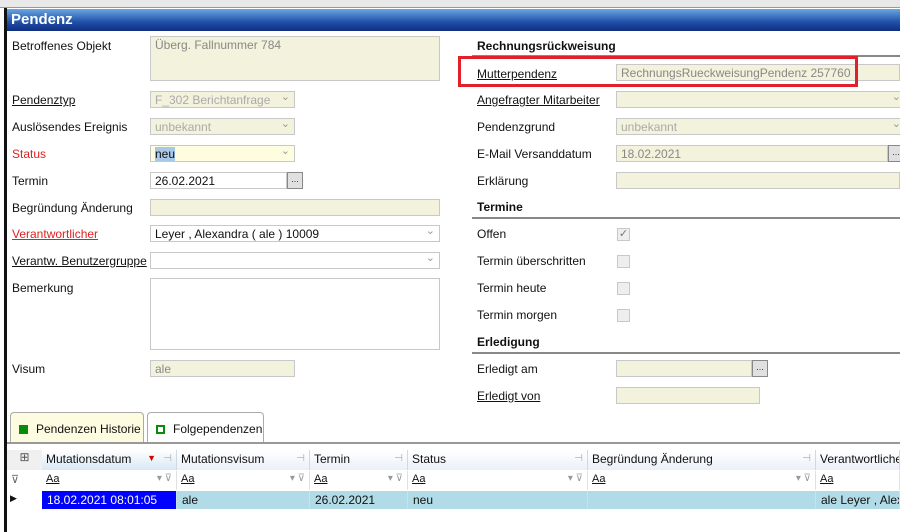 Image resolution: width=900 pixels, height=532 pixels. Describe the element at coordinates (70, 127) in the screenshot. I see `label-ausloesendes-ereignis: Auslösendes Ereignis` at that location.